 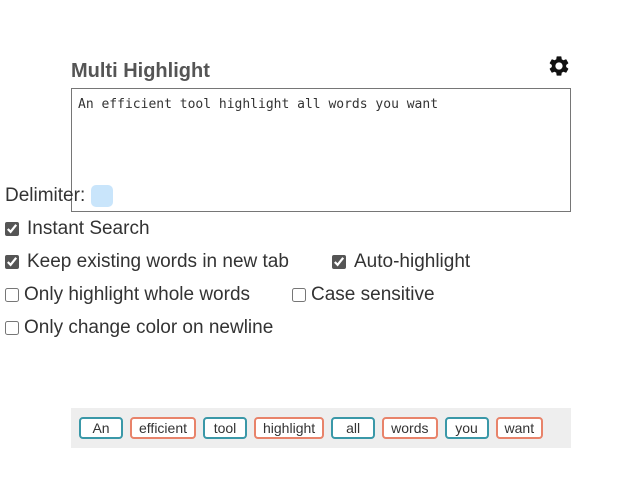 I want to click on auto-highlight-checkbox, so click(x=339, y=261).